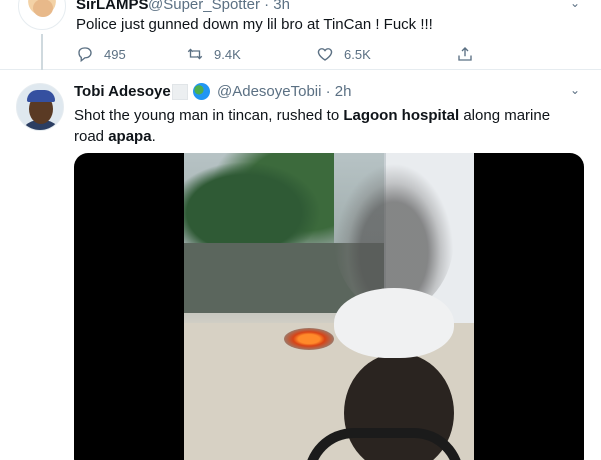 The width and height of the screenshot is (601, 460). Describe the element at coordinates (386, 54) in the screenshot. I see `like-button: 6.5K` at that location.